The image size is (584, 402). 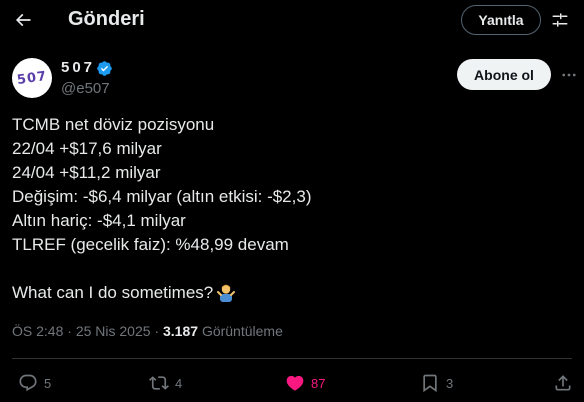 I want to click on heart-filled-icon, so click(x=295, y=383).